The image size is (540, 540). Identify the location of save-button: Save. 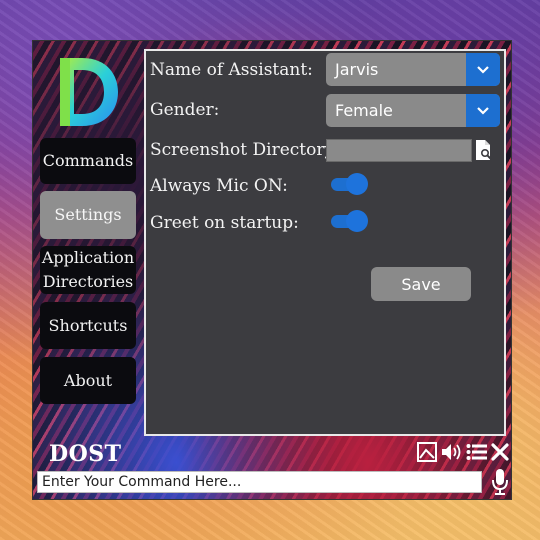
(421, 284).